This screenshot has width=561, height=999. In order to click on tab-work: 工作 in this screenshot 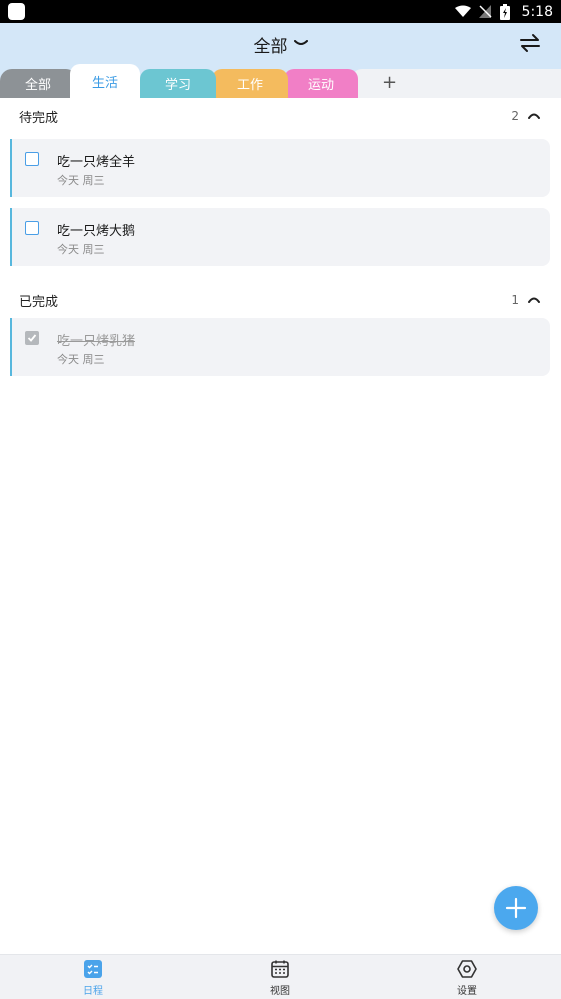, I will do `click(250, 83)`.